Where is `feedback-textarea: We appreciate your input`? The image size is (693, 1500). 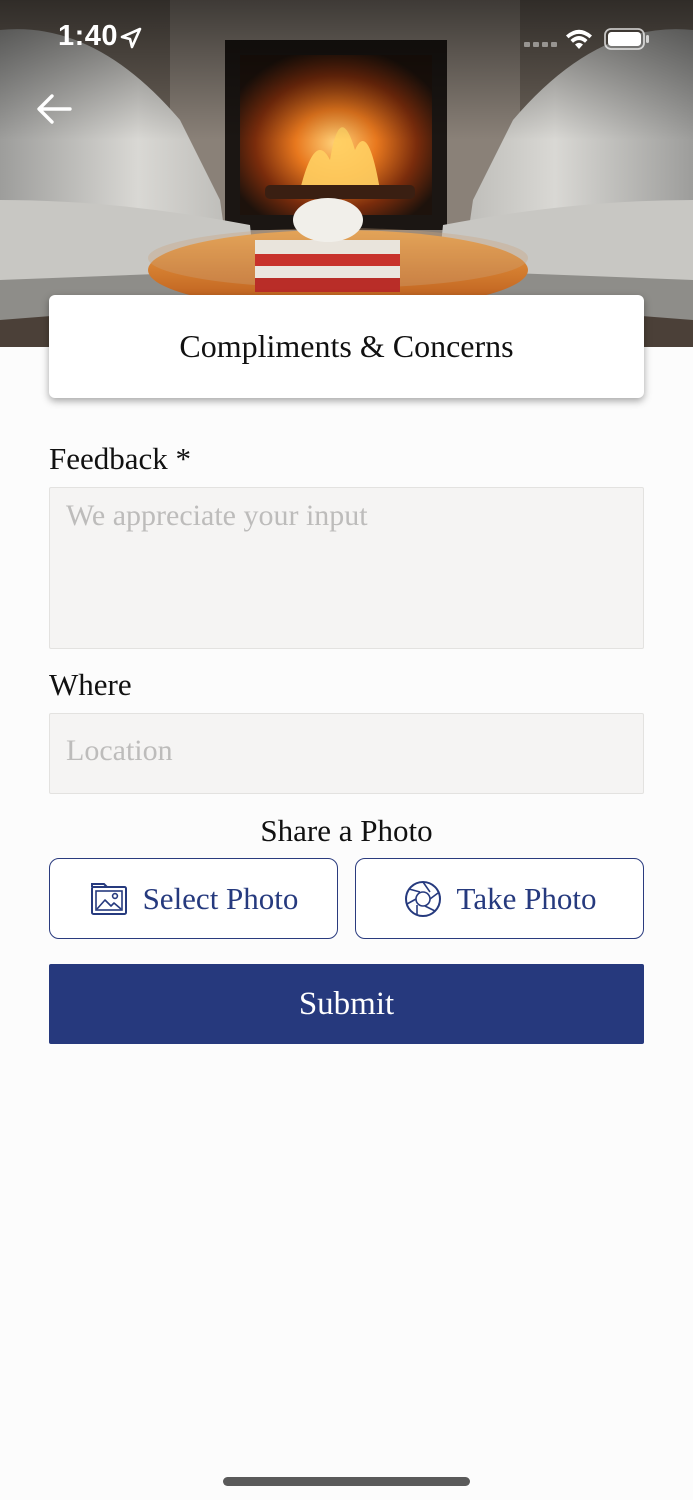
feedback-textarea: We appreciate your input is located at coordinates (346, 568).